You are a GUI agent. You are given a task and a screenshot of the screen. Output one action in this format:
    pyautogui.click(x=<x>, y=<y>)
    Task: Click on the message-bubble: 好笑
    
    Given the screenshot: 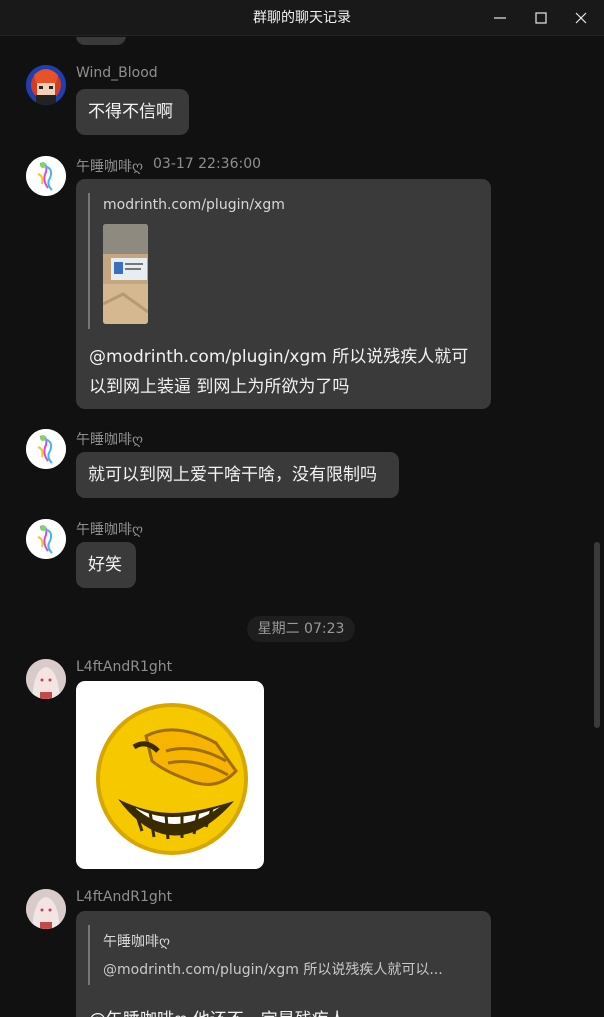 What is the action you would take?
    pyautogui.click(x=106, y=565)
    